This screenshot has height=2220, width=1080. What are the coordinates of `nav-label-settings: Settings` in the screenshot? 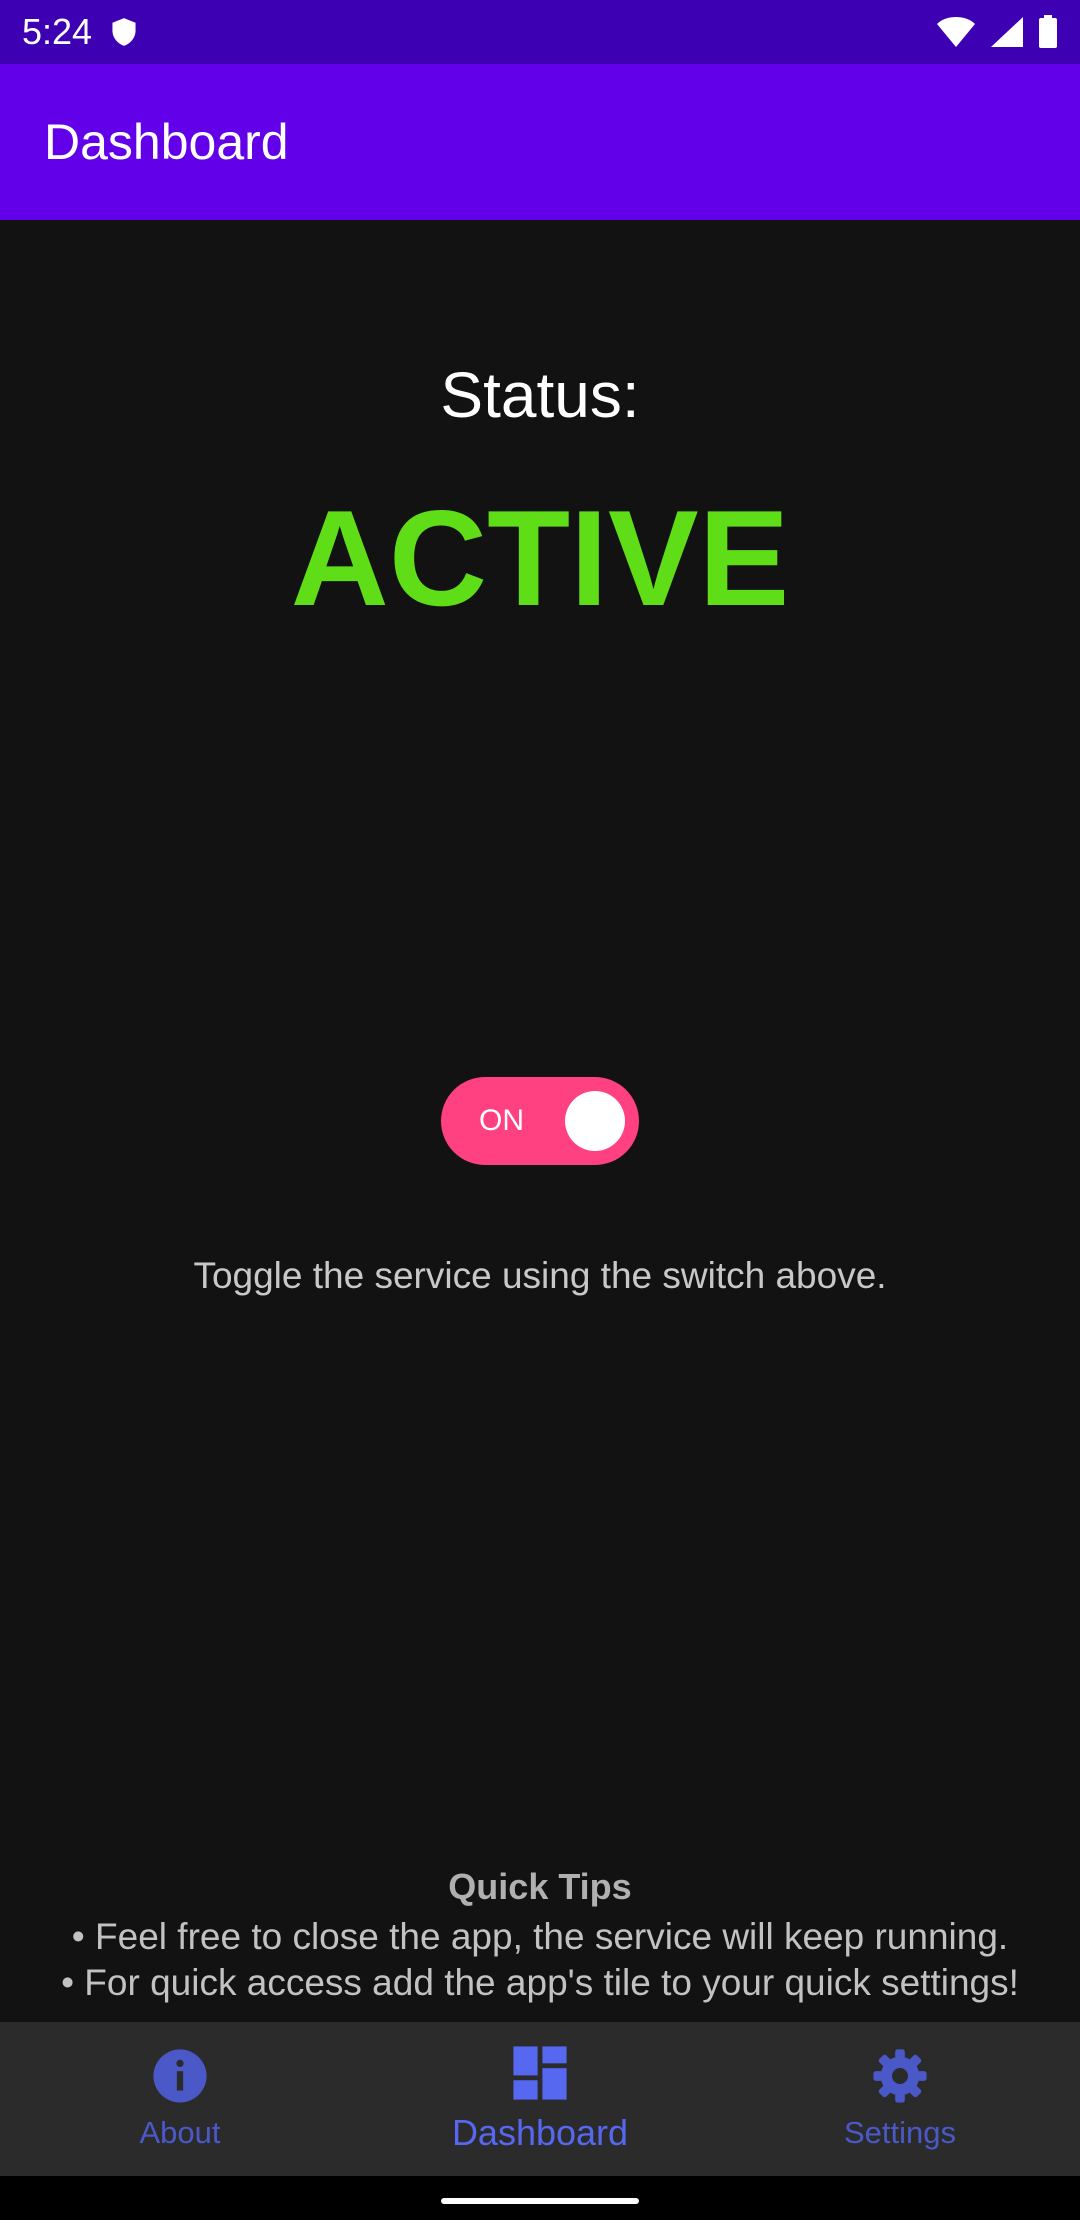 It's located at (899, 2132).